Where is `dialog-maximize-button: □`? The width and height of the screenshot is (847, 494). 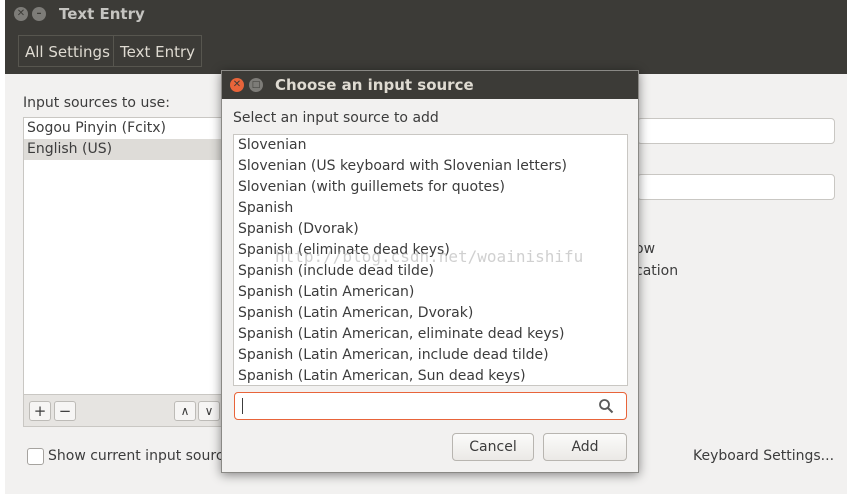 dialog-maximize-button: □ is located at coordinates (256, 85).